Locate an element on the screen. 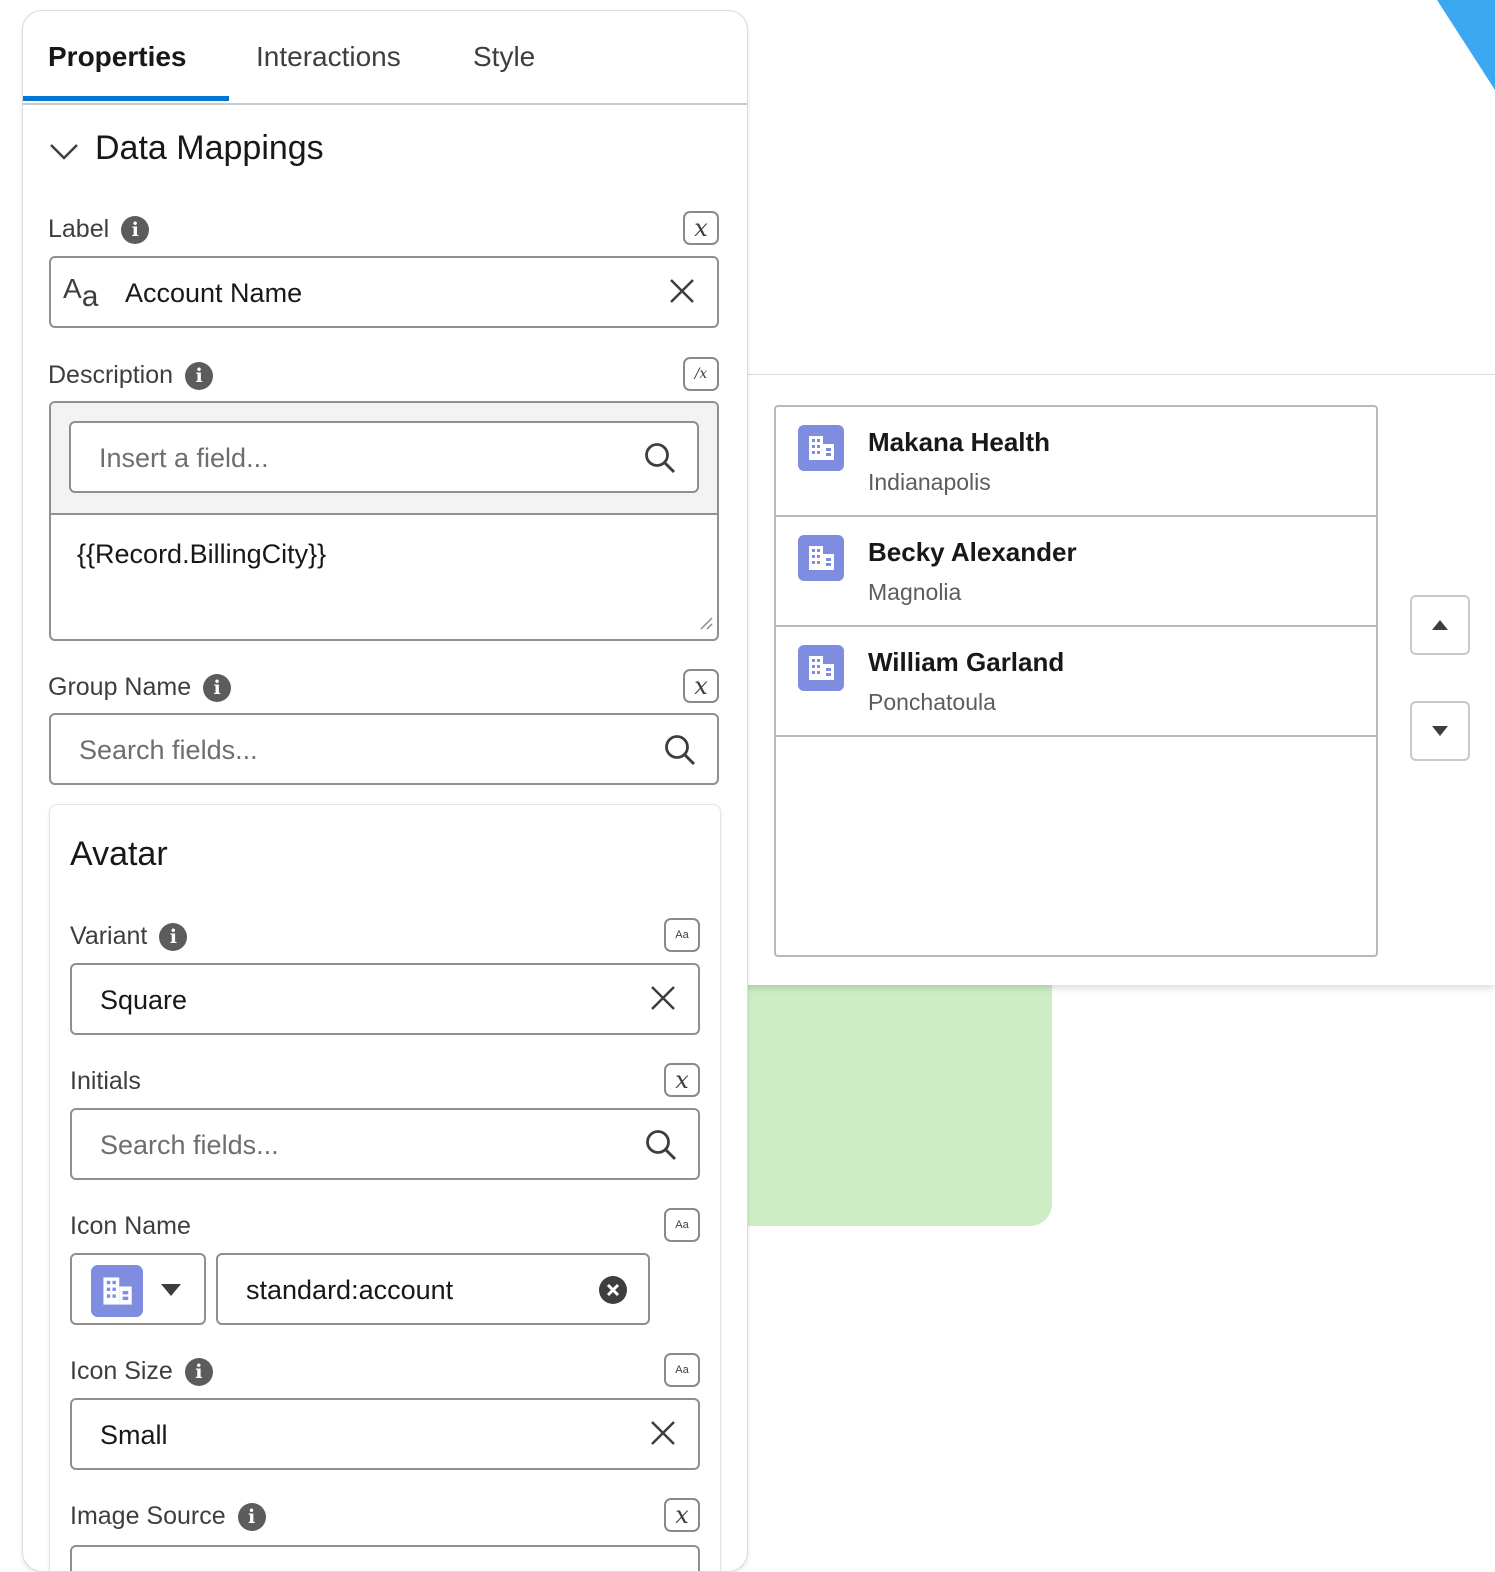 Image resolution: width=1495 pixels, height=1572 pixels. chevron-down-icon is located at coordinates (64, 150).